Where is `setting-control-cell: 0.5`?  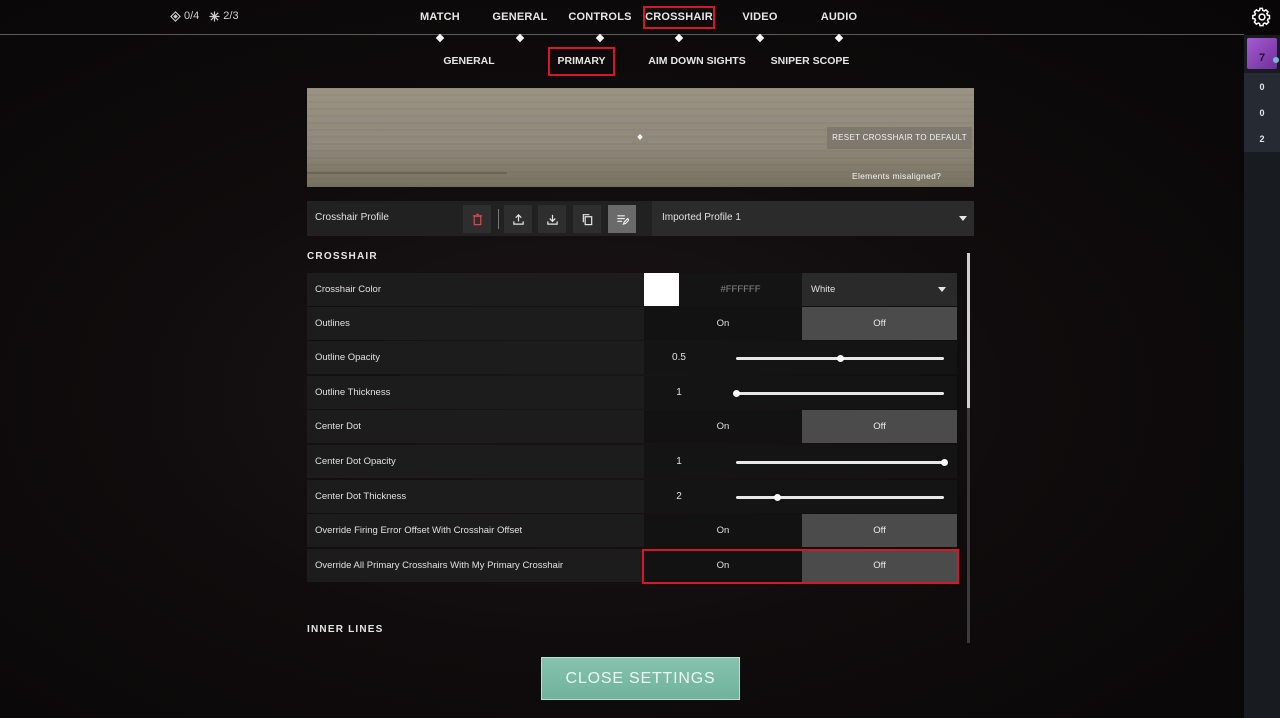
setting-control-cell: 0.5 is located at coordinates (800, 357).